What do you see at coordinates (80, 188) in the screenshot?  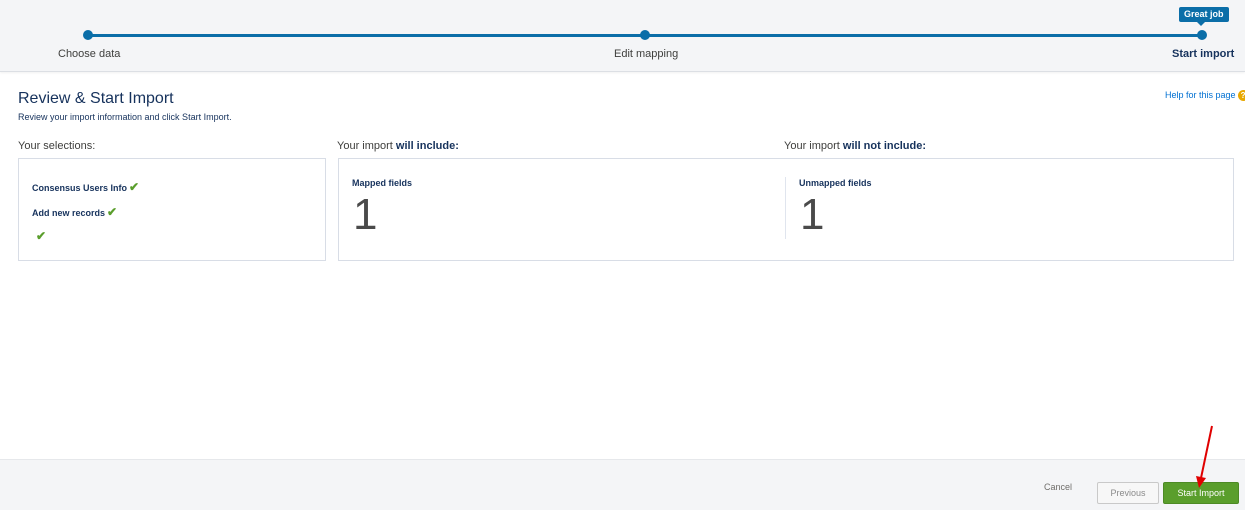 I see `selection-item-label: Consensus Users Info` at bounding box center [80, 188].